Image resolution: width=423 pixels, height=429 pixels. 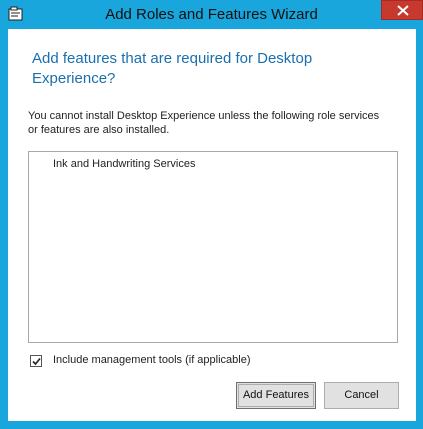 What do you see at coordinates (361, 395) in the screenshot?
I see `cancel-button: Cancel` at bounding box center [361, 395].